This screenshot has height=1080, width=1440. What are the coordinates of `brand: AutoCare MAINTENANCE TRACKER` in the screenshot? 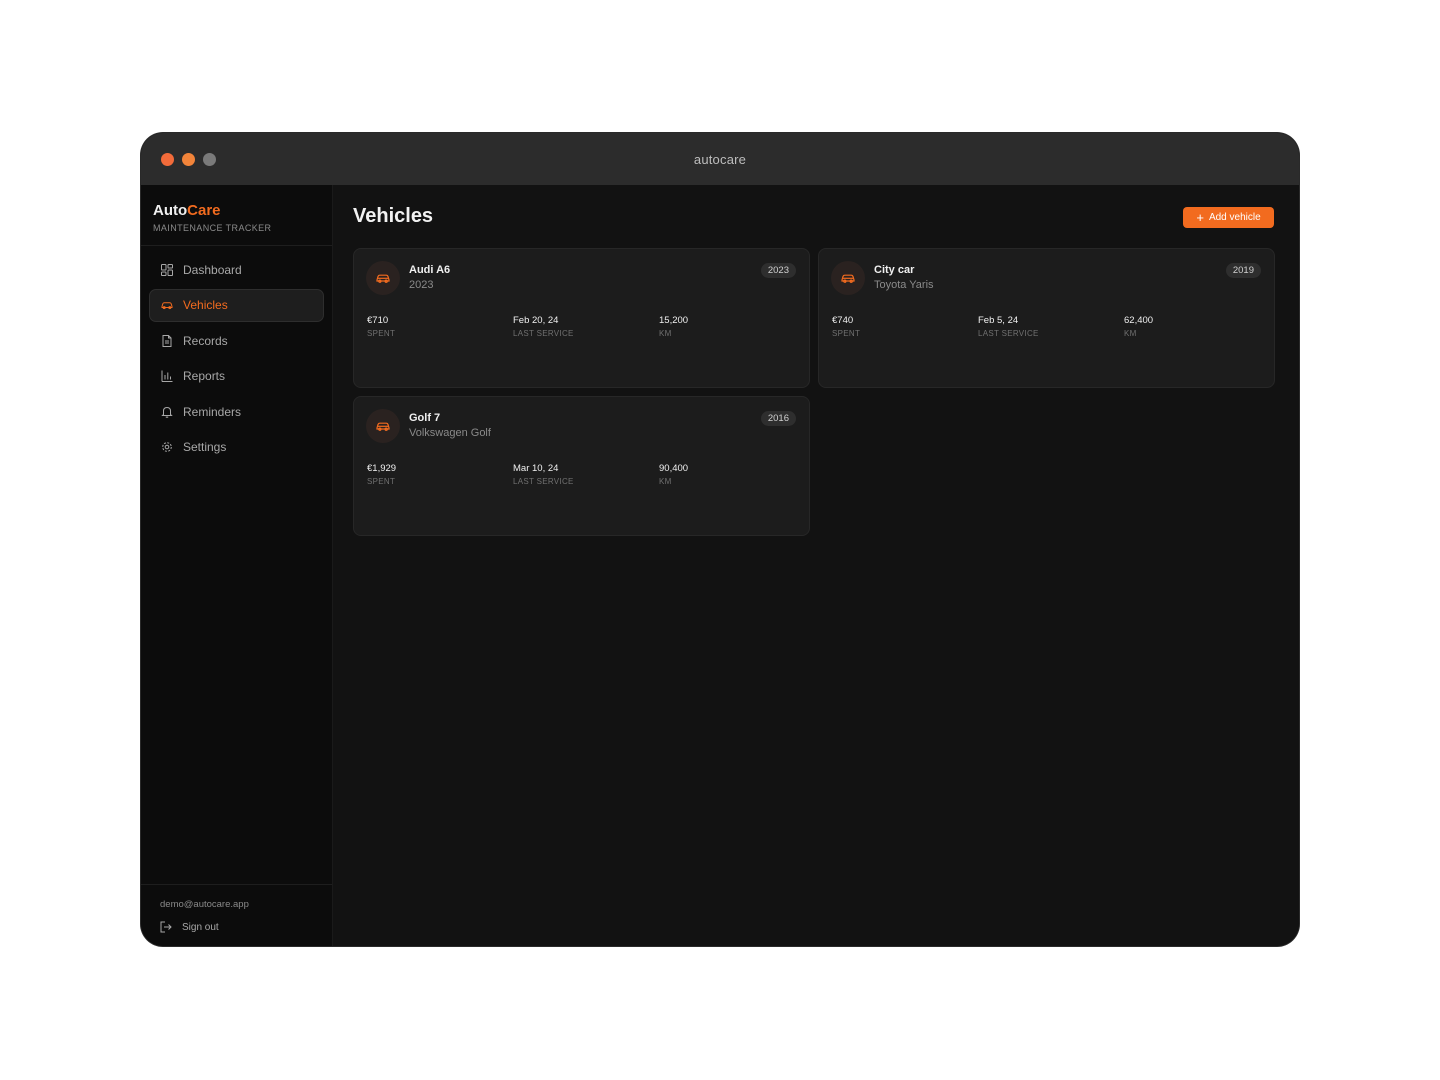 It's located at (236, 215).